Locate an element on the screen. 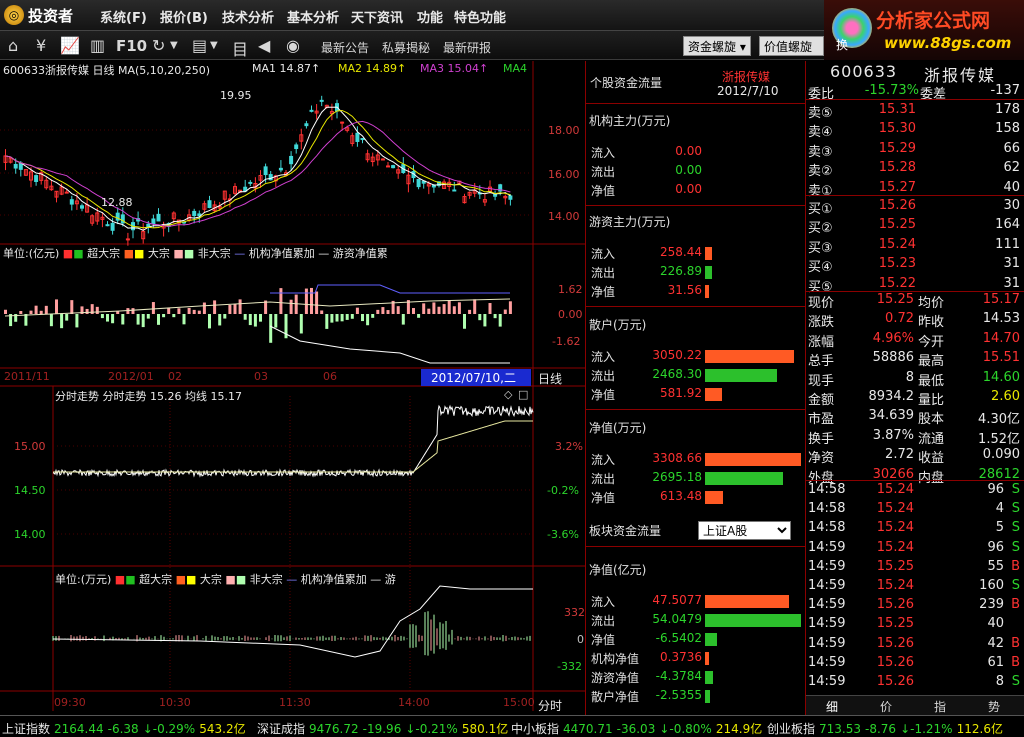 The image size is (1024, 737). tick-volume: 96 is located at coordinates (995, 547).